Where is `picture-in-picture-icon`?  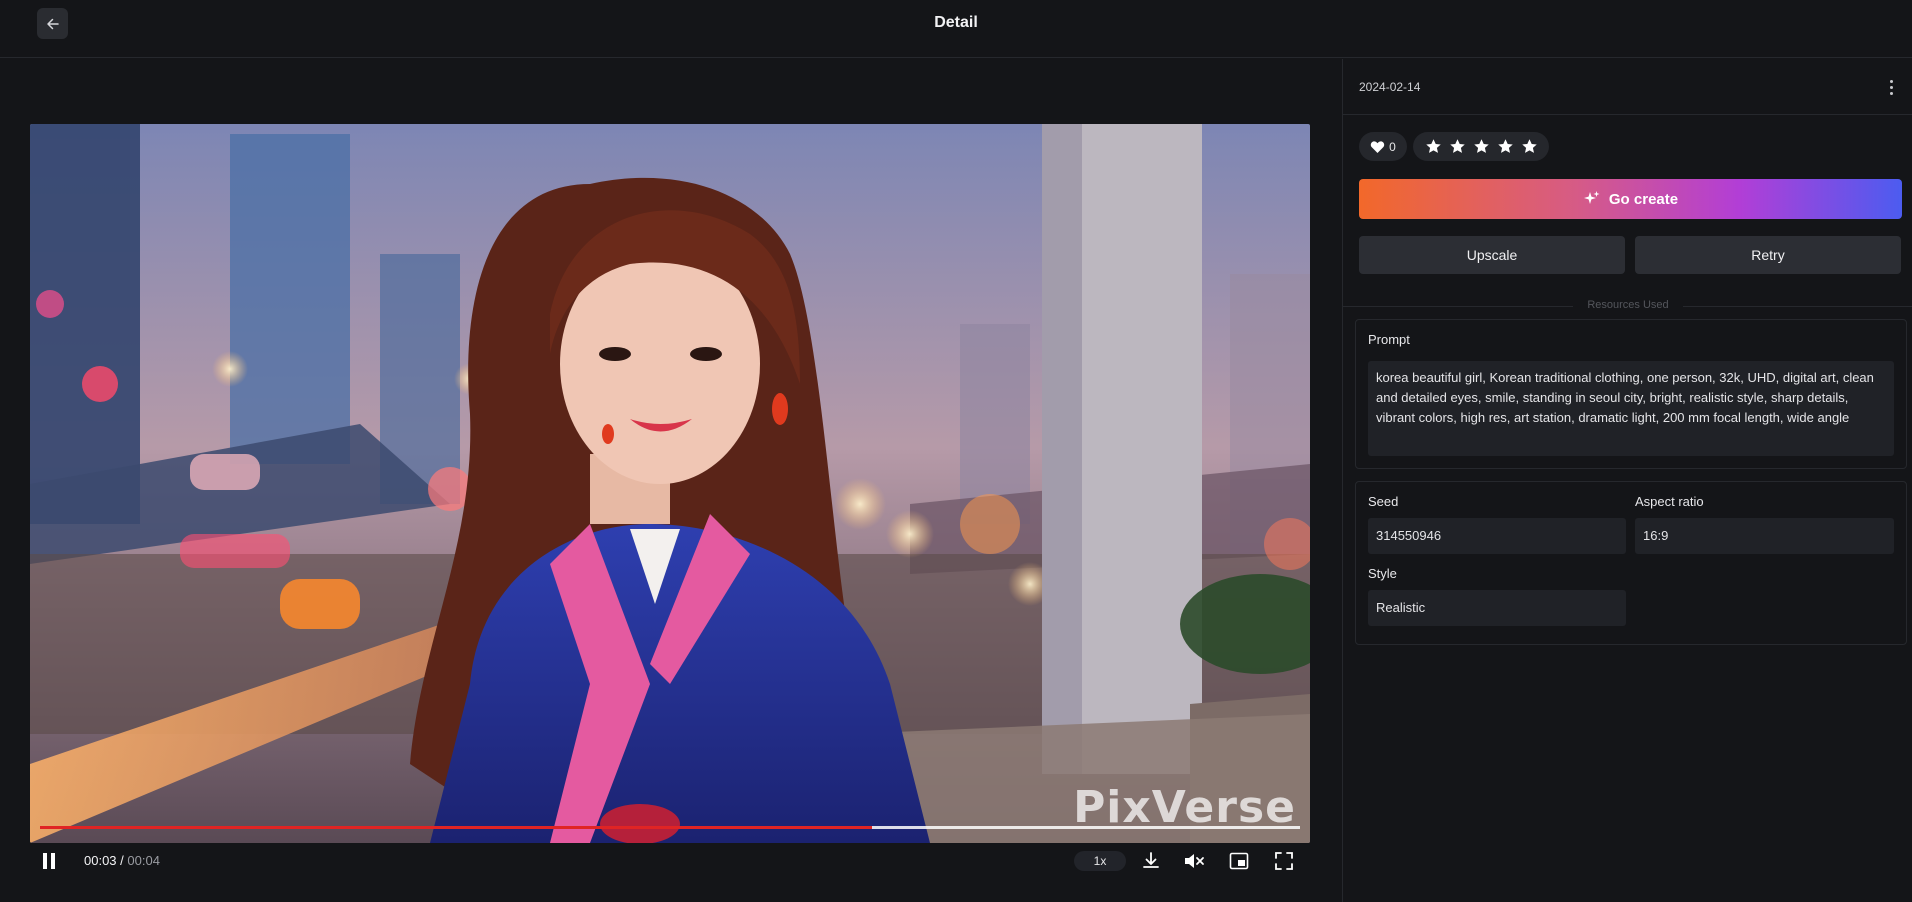
picture-in-picture-icon is located at coordinates (1239, 861).